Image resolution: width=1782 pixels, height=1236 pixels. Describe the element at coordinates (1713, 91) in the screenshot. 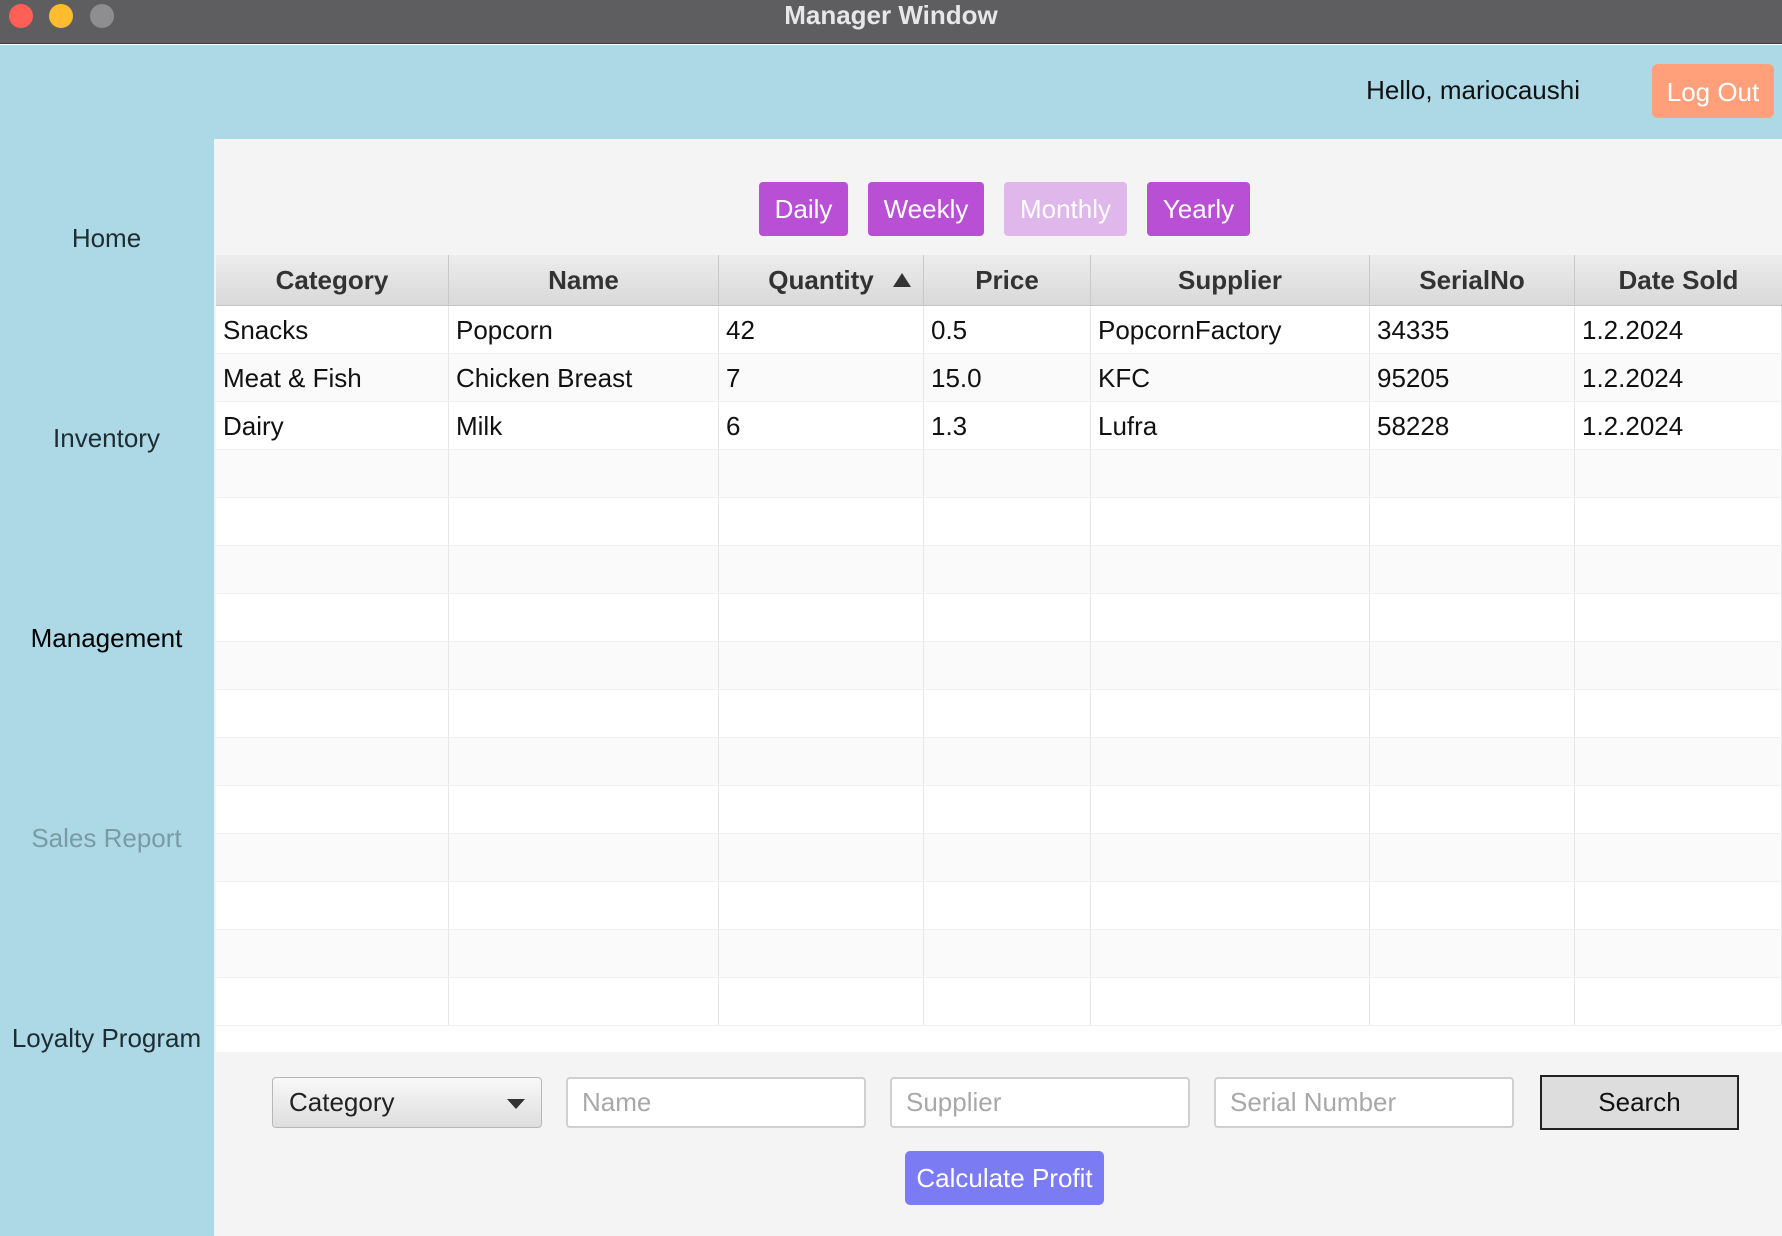

I see `logout-button: Log Out` at that location.